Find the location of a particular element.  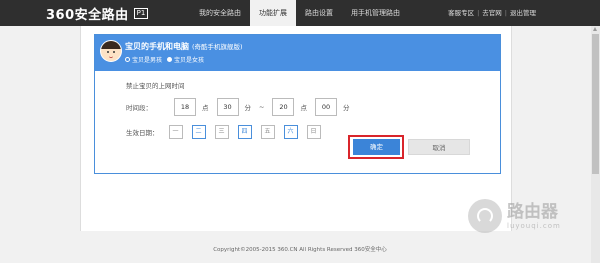

nav-mobile-manage: 用手机管理路由 is located at coordinates (375, 13).